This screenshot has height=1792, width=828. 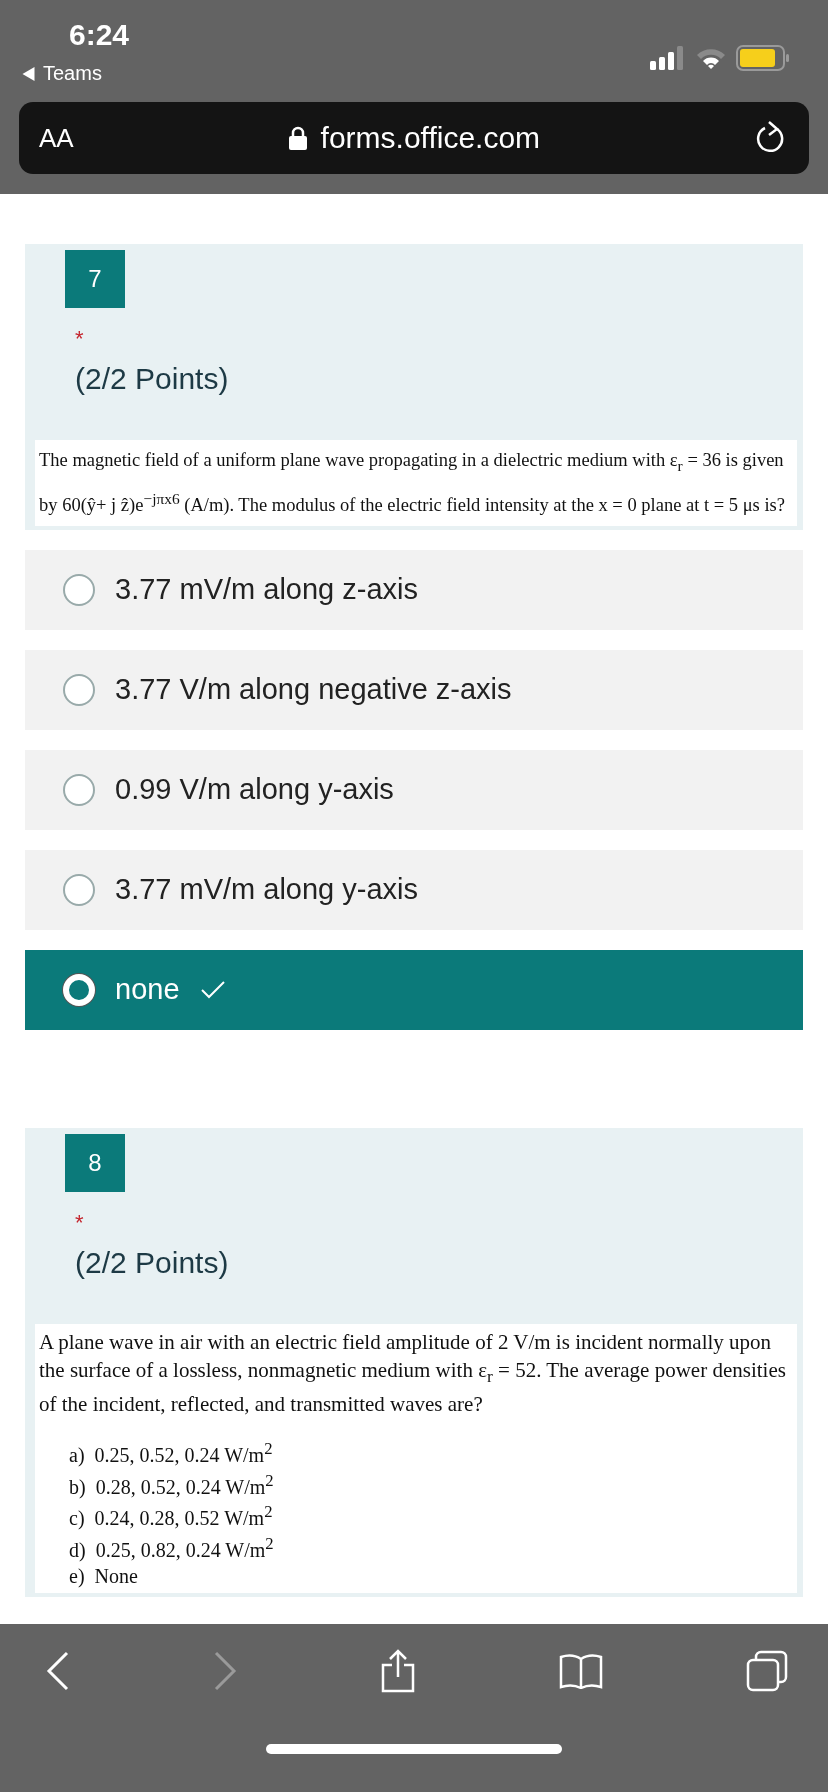 I want to click on answer-choice-text: a) 0.25, 0.52, 0.24 W/m$^{2}$, so click(x=171, y=1453).